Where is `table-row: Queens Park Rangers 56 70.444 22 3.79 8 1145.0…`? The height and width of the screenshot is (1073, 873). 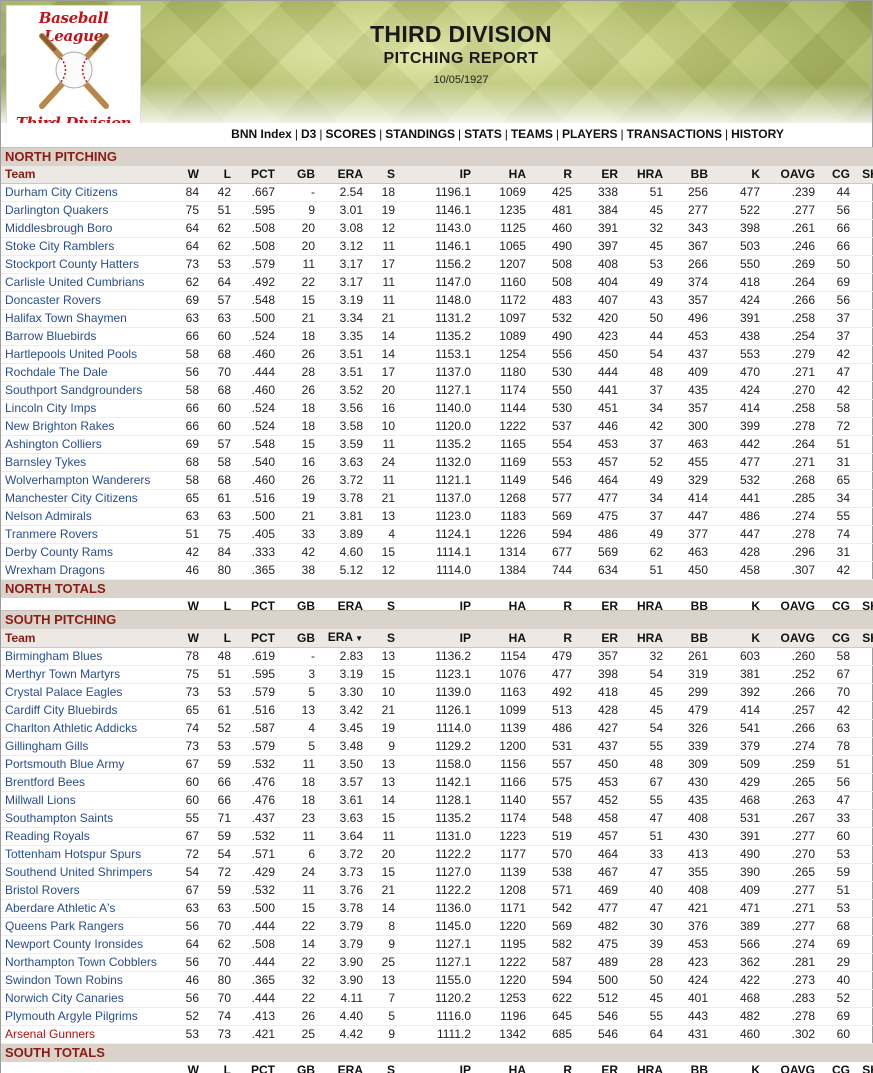 table-row: Queens Park Rangers 56 70.444 22 3.79 8 1145.0… is located at coordinates (437, 926).